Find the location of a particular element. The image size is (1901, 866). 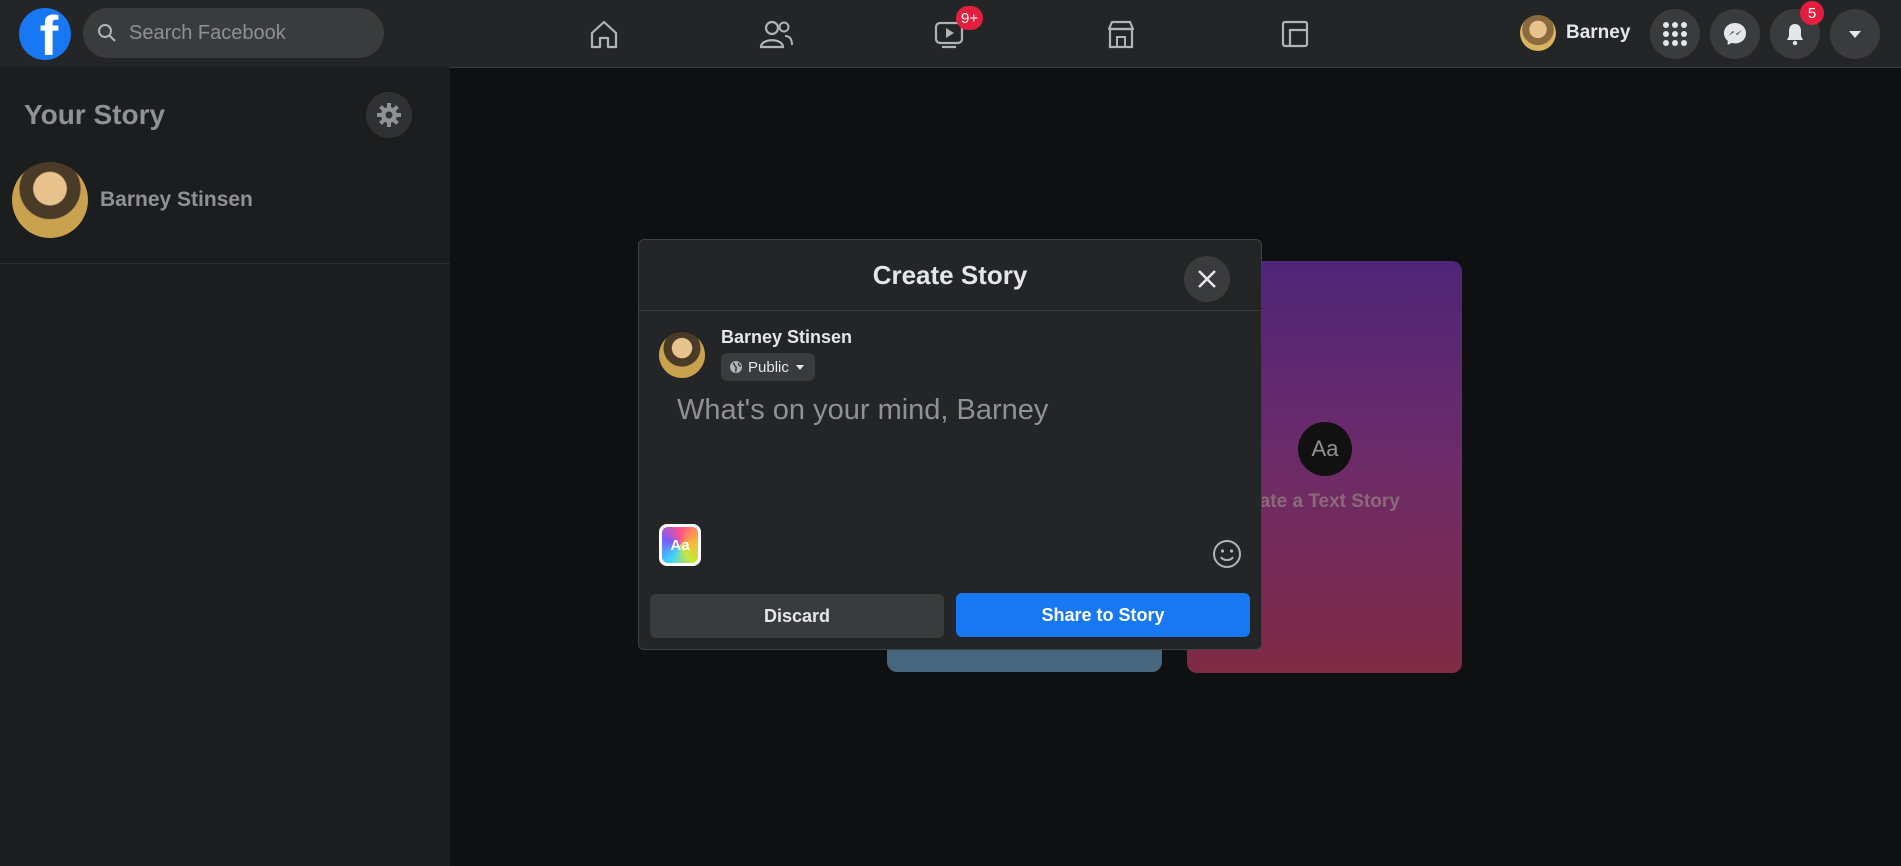

emoji-icon is located at coordinates (1227, 554).